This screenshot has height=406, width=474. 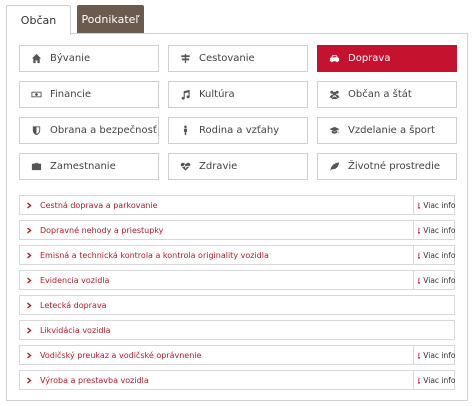 I want to click on subtopic-label: Vodičský preukaz a vodičské oprávnenie, so click(x=226, y=355).